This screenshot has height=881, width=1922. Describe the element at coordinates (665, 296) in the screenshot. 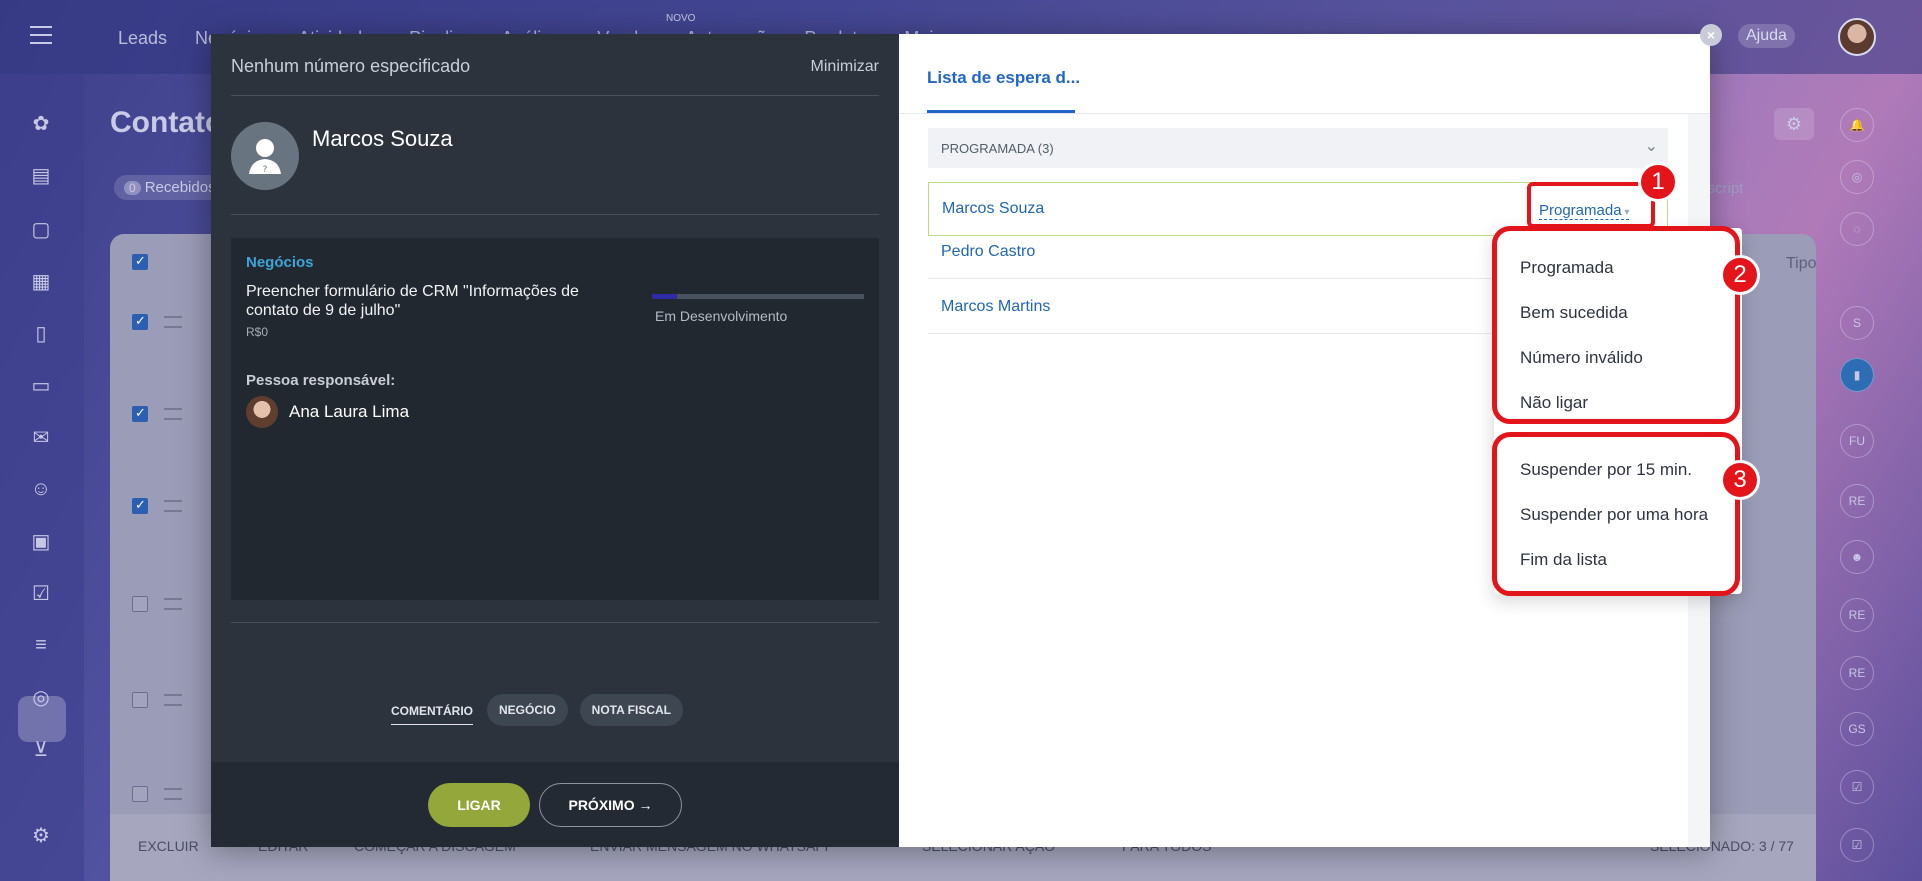

I see `deal-progress-fill` at that location.